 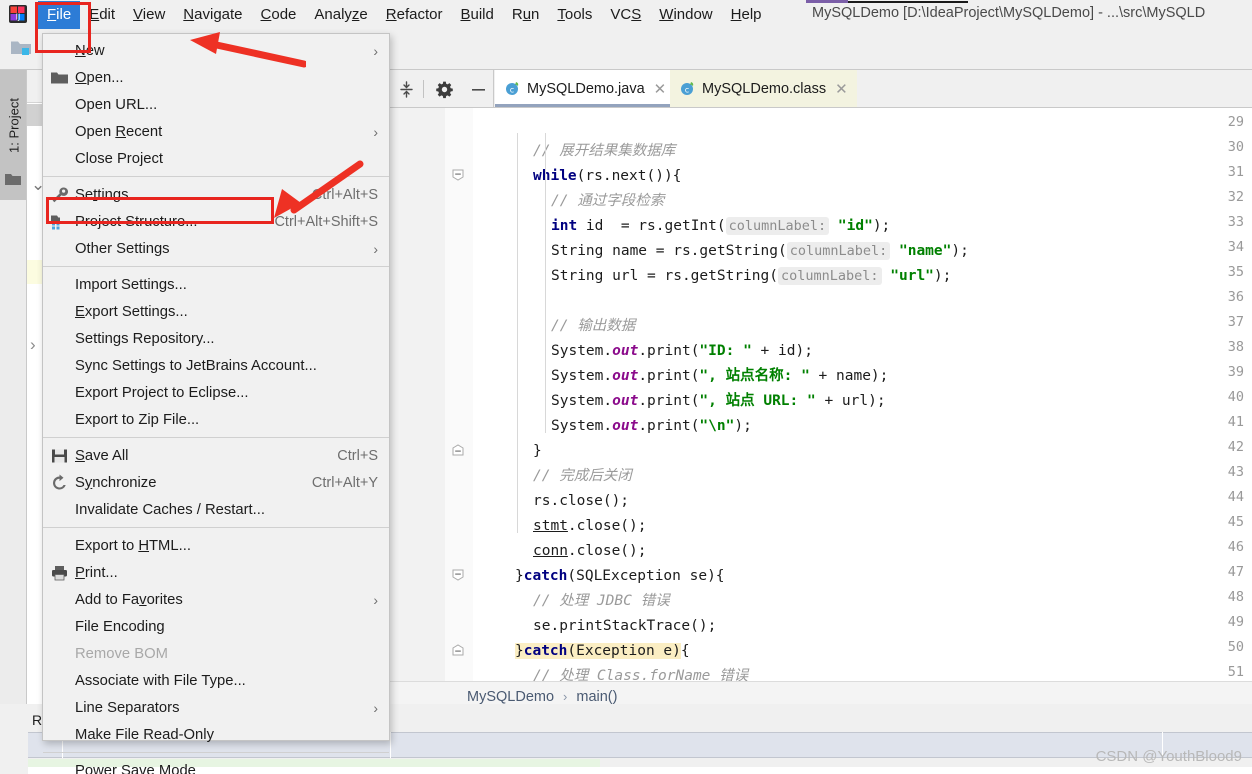 What do you see at coordinates (519, 576) in the screenshot?
I see `code-token-plain: }` at bounding box center [519, 576].